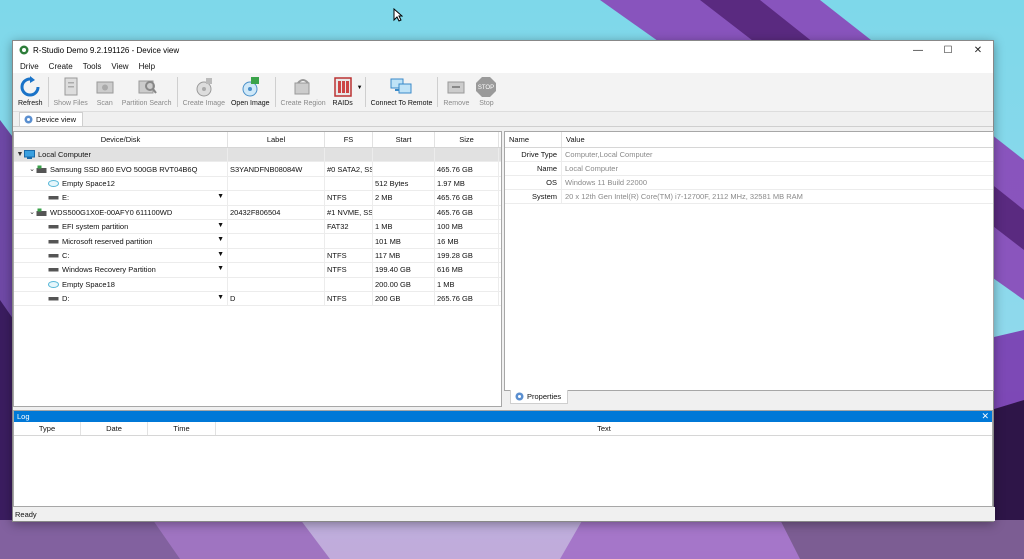 This screenshot has width=1024, height=559. I want to click on start-cell: 1 MB, so click(404, 226).